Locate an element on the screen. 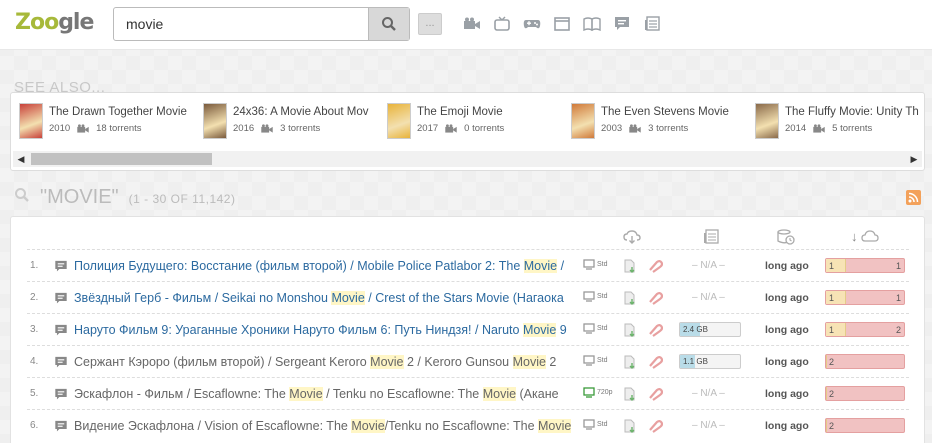 The image size is (932, 443). see-also-item-meta: 2010 18 torrents is located at coordinates (95, 128).